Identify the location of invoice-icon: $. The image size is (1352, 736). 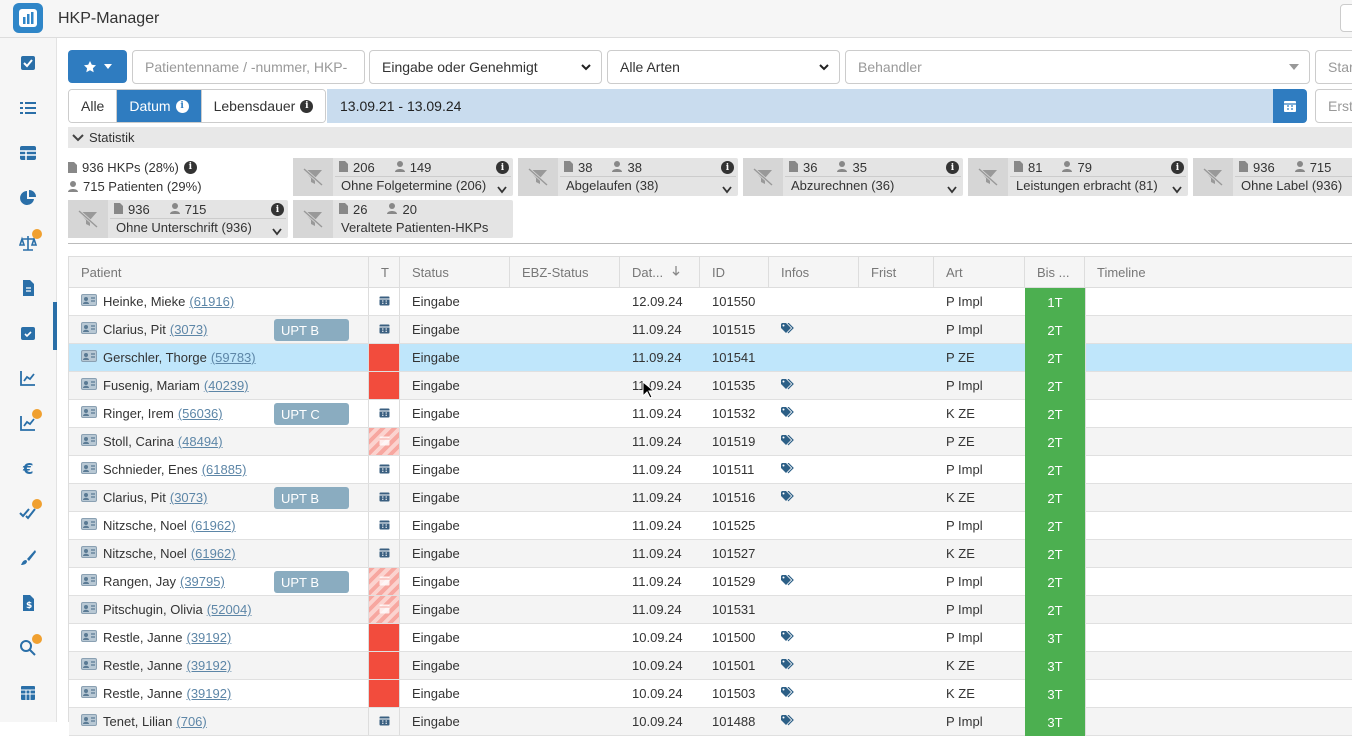
(28, 603).